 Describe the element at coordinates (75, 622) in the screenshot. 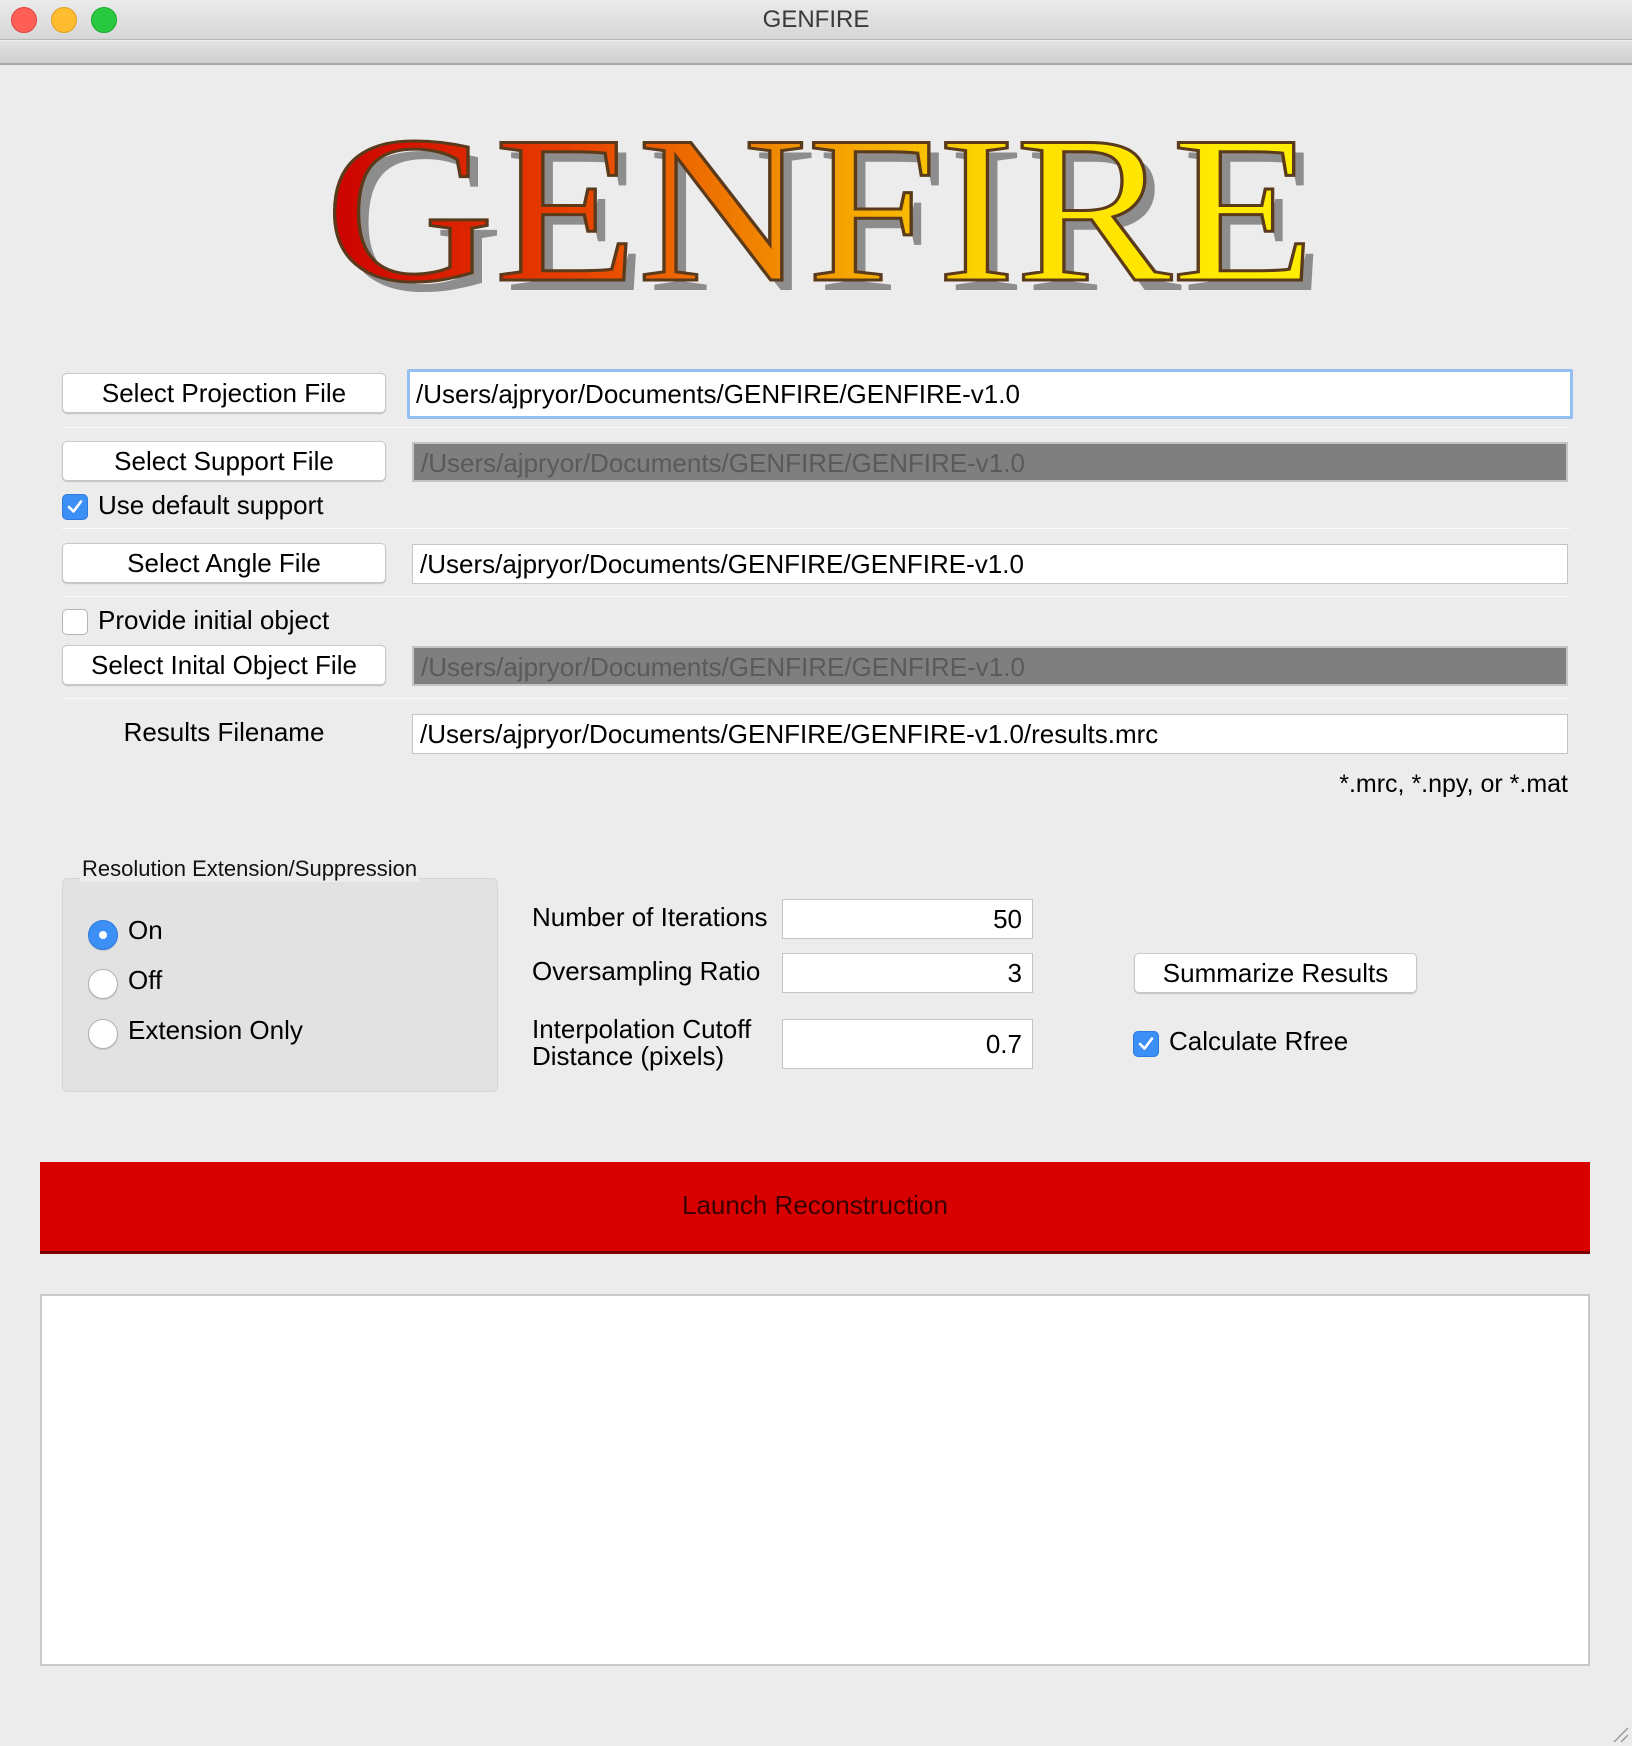

I see `provide-initial-object-checkbox` at that location.